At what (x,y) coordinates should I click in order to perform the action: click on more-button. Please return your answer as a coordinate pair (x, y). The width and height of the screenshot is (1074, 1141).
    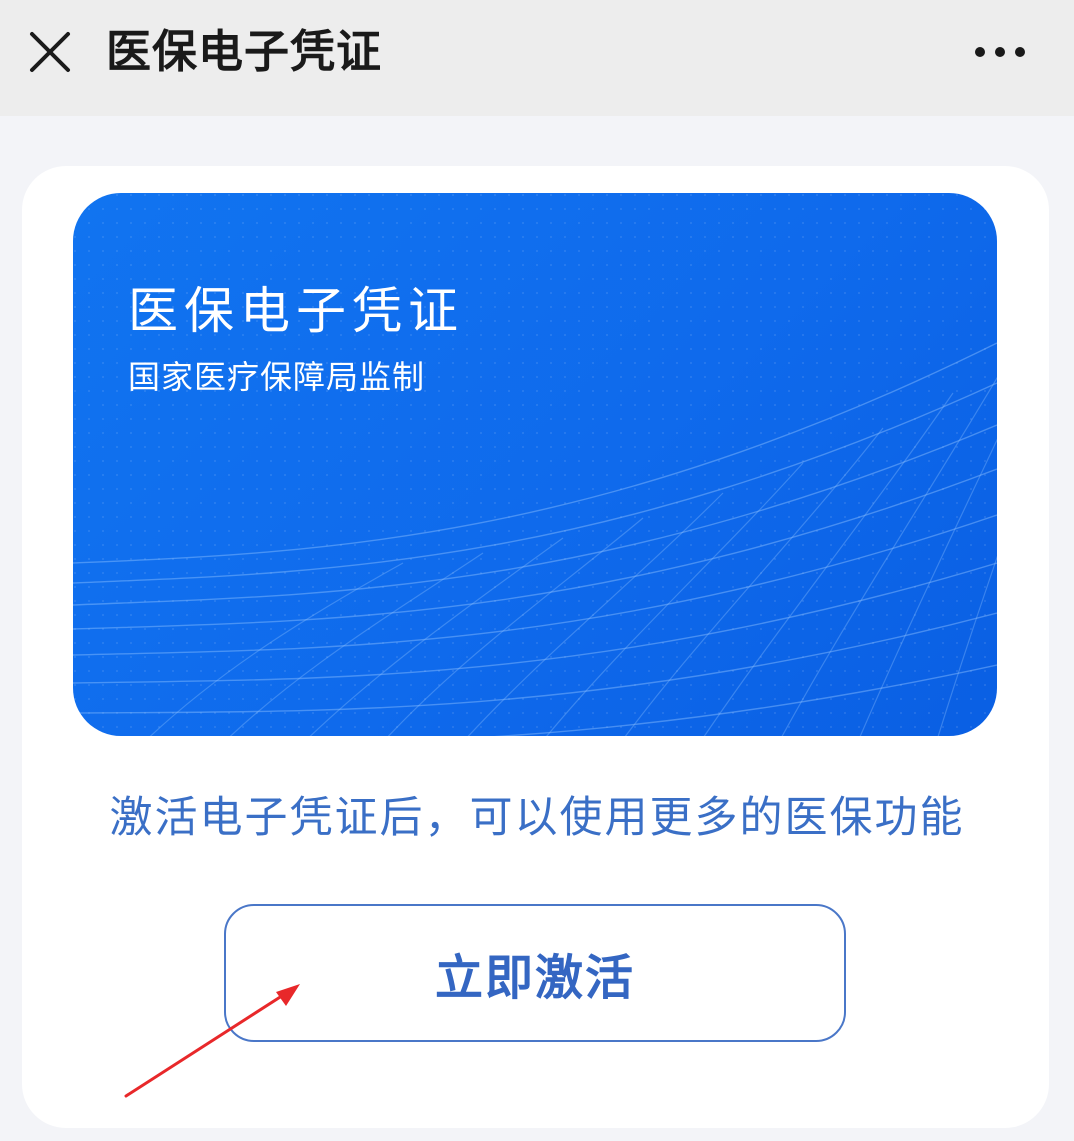
    Looking at the image, I should click on (1001, 52).